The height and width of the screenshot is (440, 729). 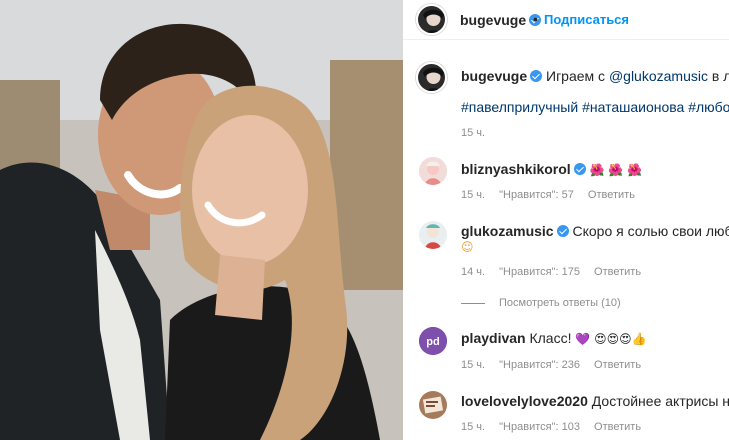 What do you see at coordinates (658, 76) in the screenshot?
I see `caption-mention-link: @glukozamusic` at bounding box center [658, 76].